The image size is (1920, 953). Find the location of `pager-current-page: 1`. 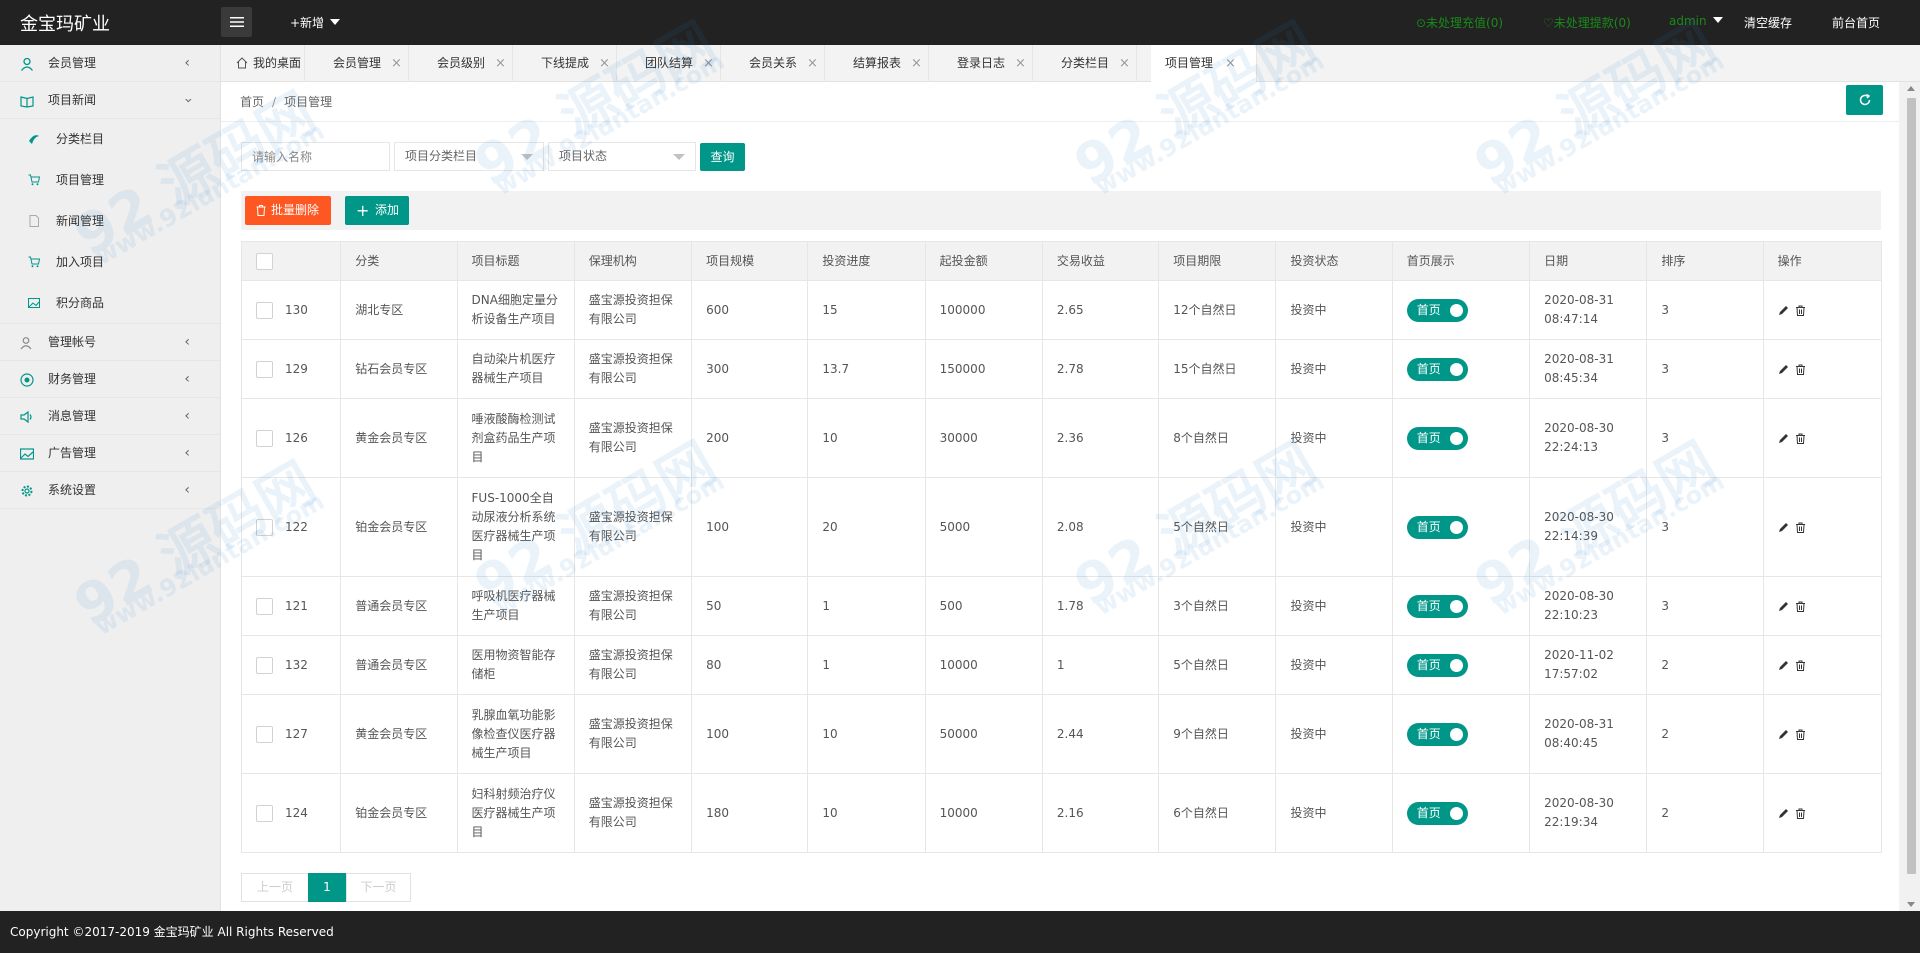

pager-current-page: 1 is located at coordinates (327, 887).